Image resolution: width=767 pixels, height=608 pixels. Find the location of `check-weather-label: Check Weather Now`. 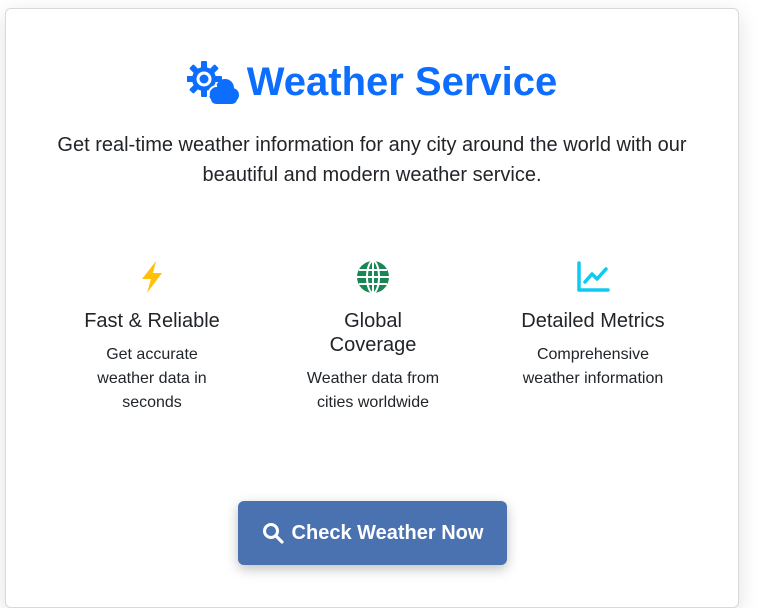

check-weather-label: Check Weather Now is located at coordinates (387, 532).